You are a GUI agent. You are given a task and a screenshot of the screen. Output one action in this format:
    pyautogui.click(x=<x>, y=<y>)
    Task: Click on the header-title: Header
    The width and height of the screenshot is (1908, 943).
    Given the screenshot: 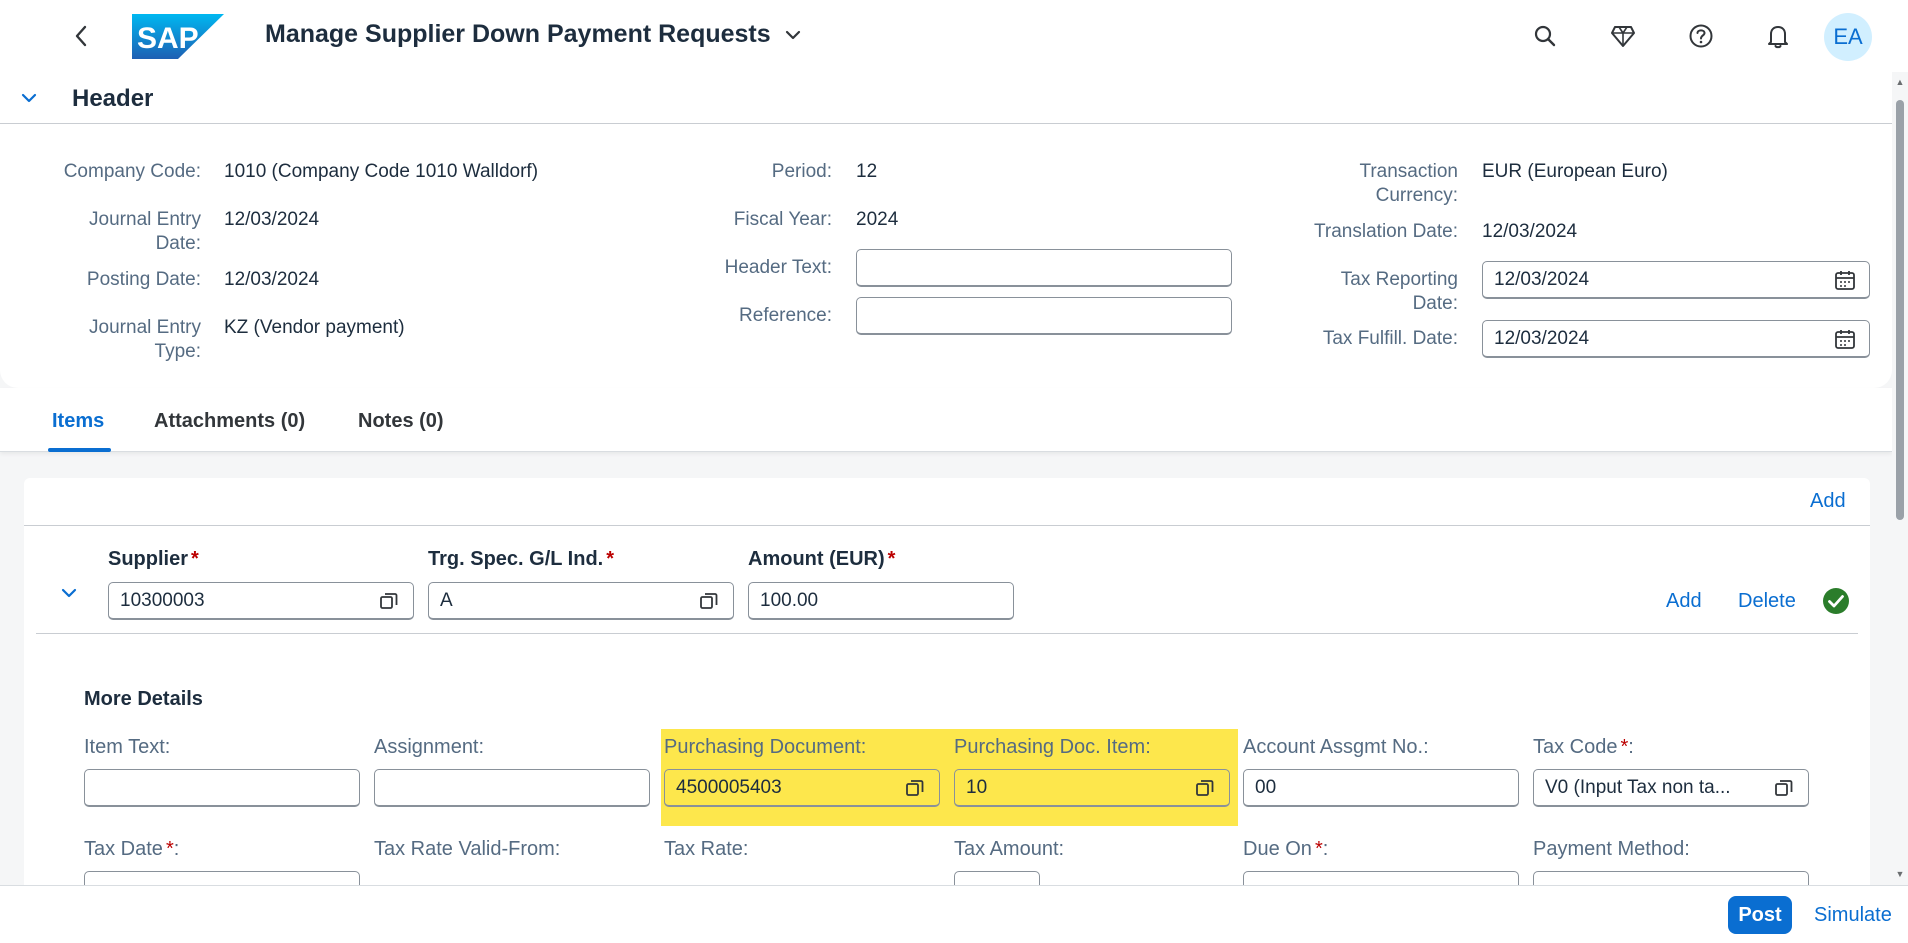 What is the action you would take?
    pyautogui.click(x=113, y=98)
    